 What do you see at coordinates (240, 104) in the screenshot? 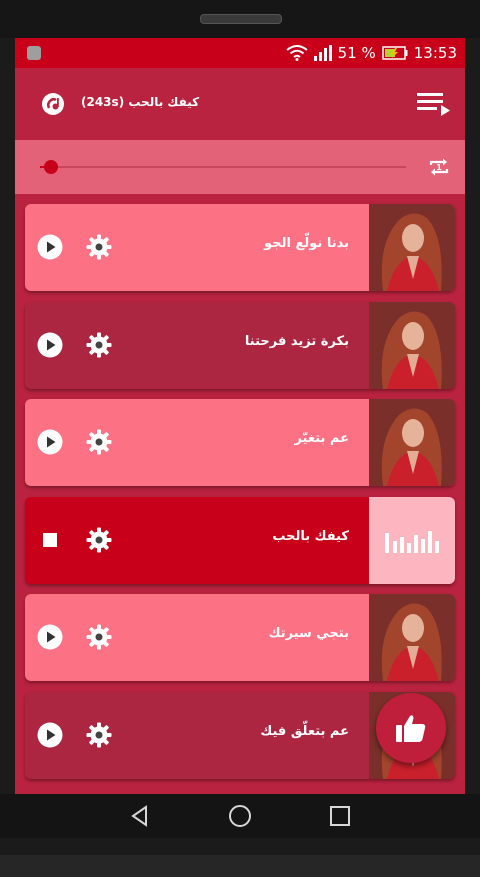
I see `toolbar: كيفك بالحب (243s)` at bounding box center [240, 104].